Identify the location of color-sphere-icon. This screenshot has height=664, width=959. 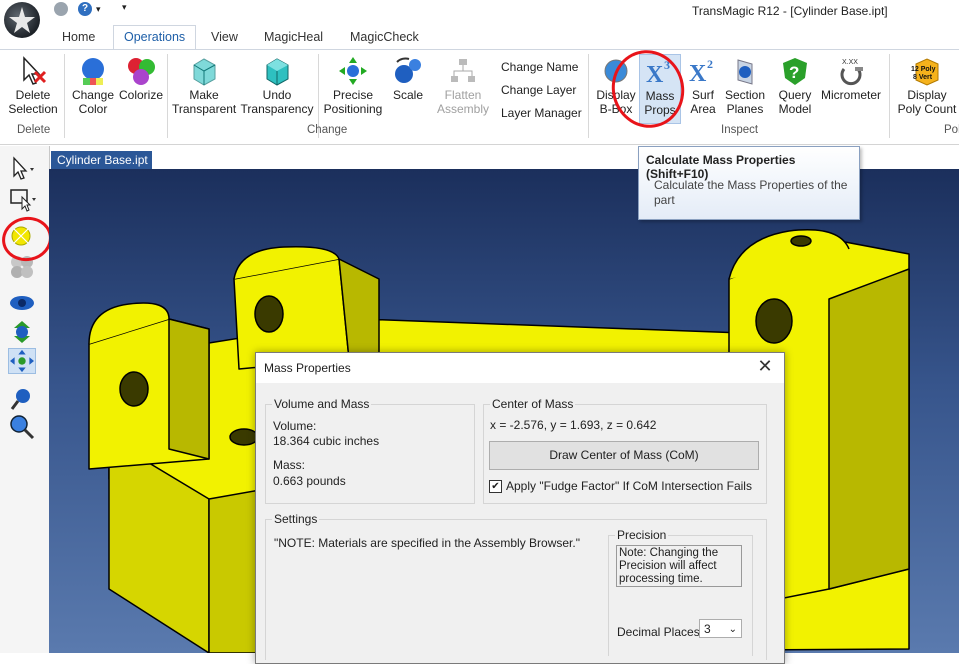
(93, 71).